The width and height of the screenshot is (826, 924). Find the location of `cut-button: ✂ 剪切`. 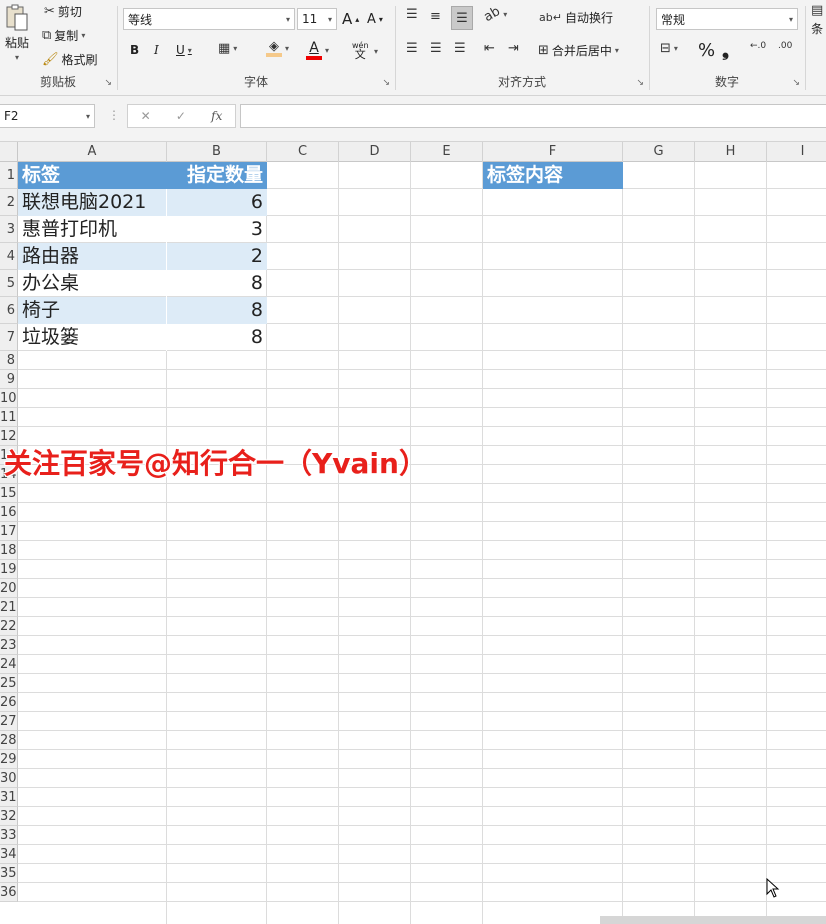

cut-button: ✂ 剪切 is located at coordinates (63, 11).